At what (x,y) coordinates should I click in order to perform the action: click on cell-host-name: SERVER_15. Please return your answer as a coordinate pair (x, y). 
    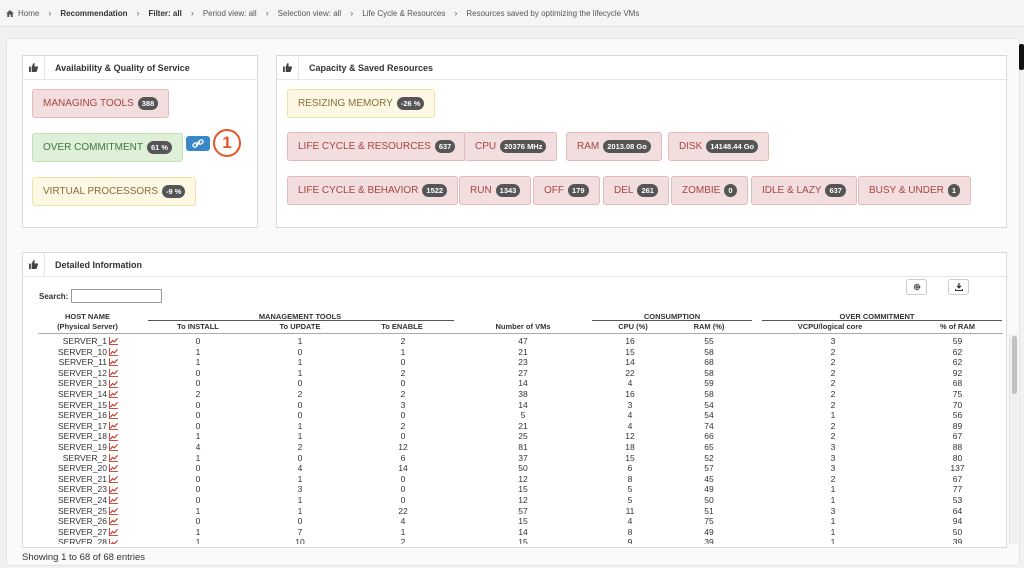
    Looking at the image, I should click on (78, 405).